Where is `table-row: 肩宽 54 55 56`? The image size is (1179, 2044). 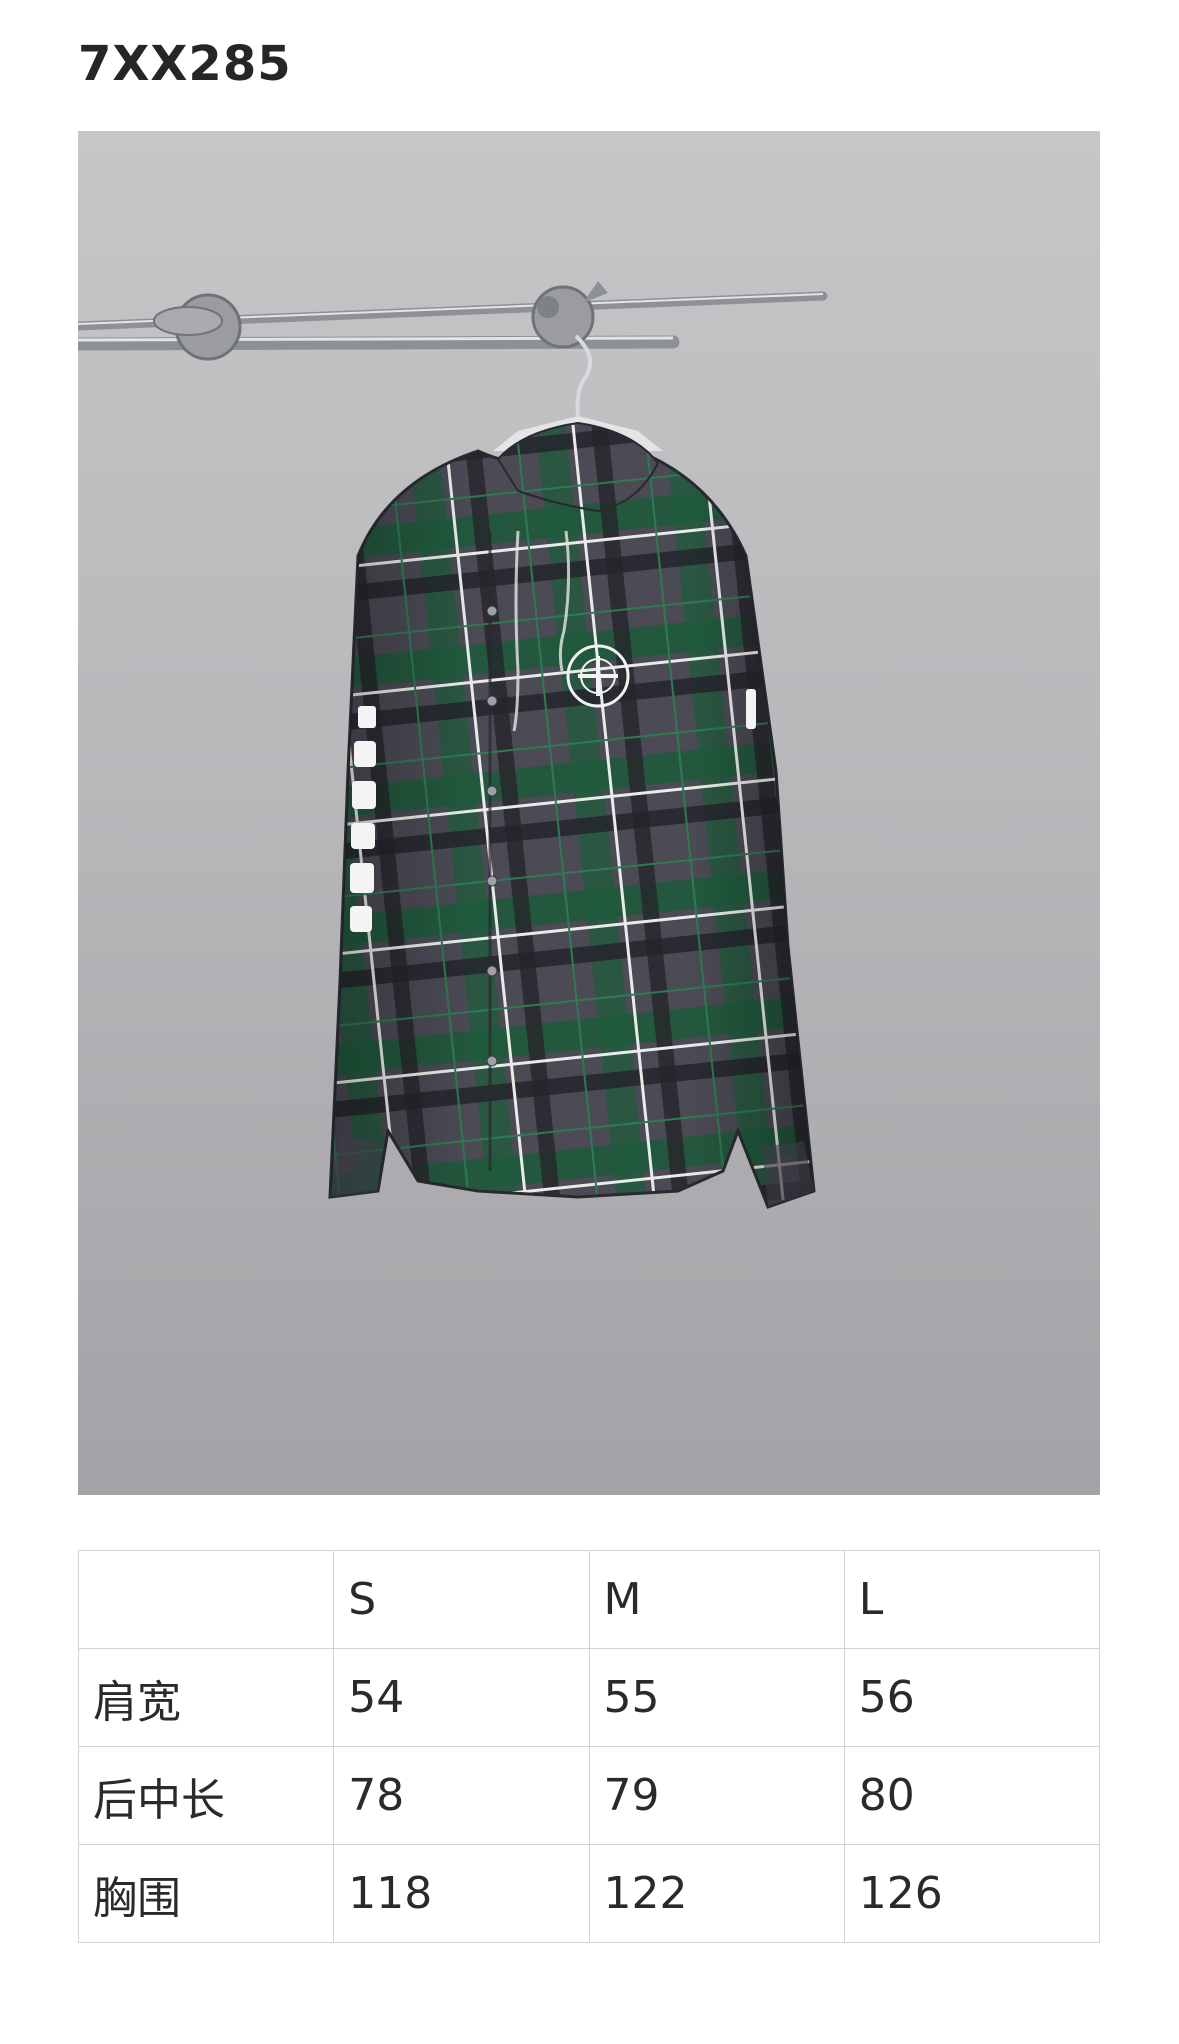
table-row: 肩宽 54 55 56 is located at coordinates (589, 1697).